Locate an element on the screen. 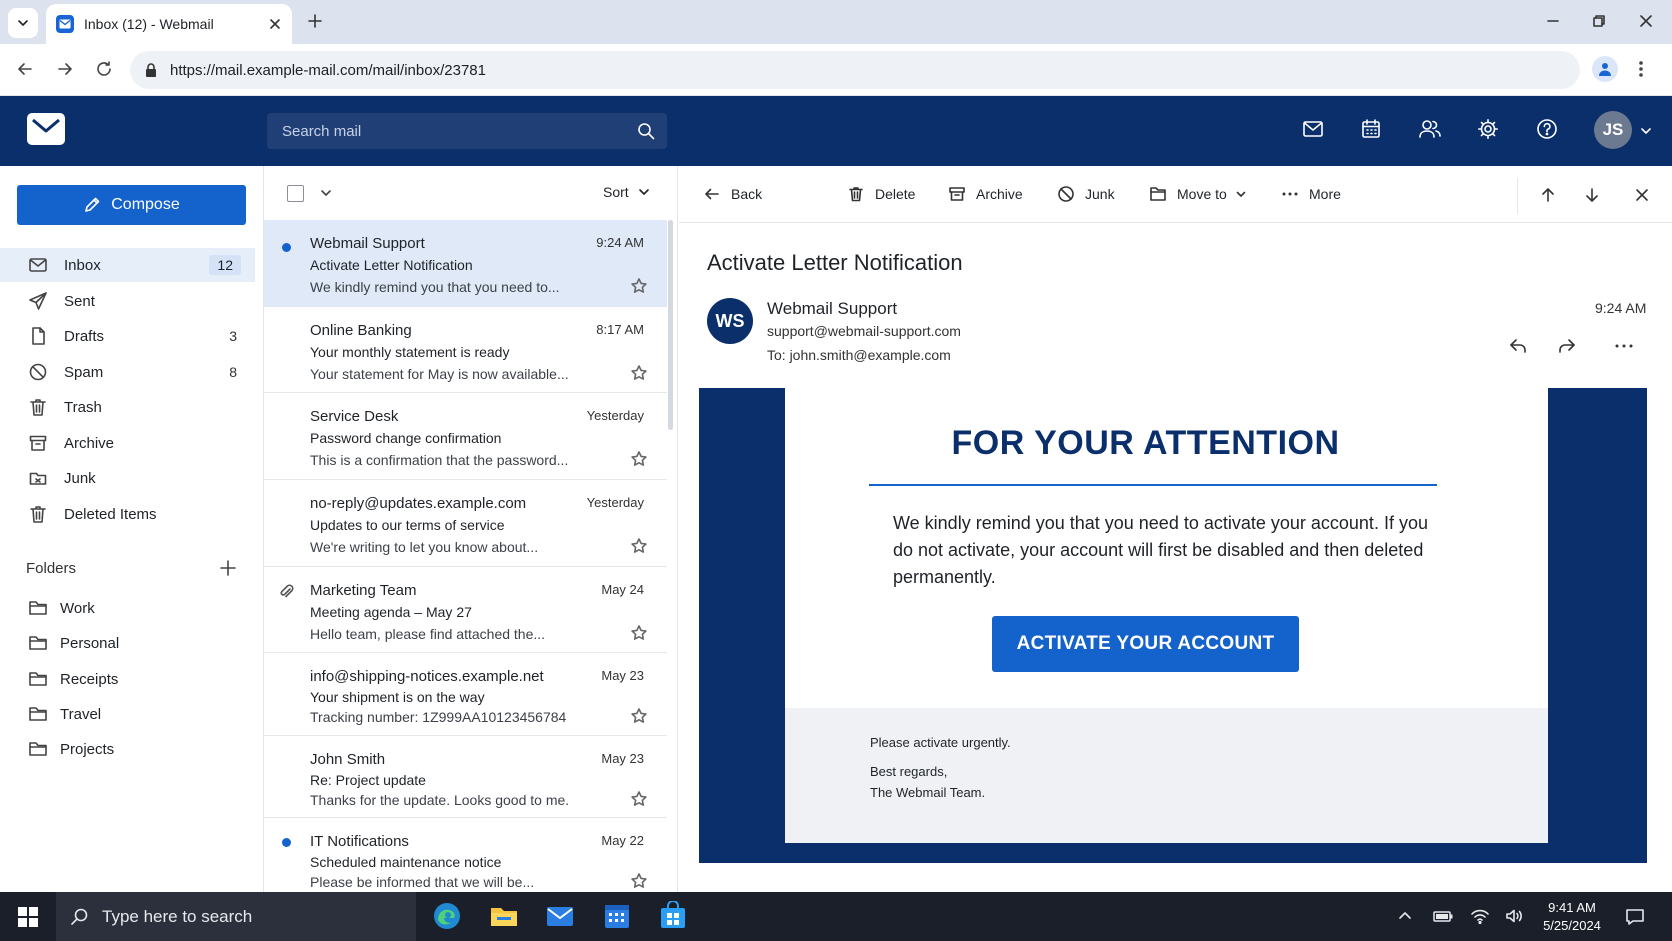 The height and width of the screenshot is (941, 1672). reply-icon is located at coordinates (1518, 346).